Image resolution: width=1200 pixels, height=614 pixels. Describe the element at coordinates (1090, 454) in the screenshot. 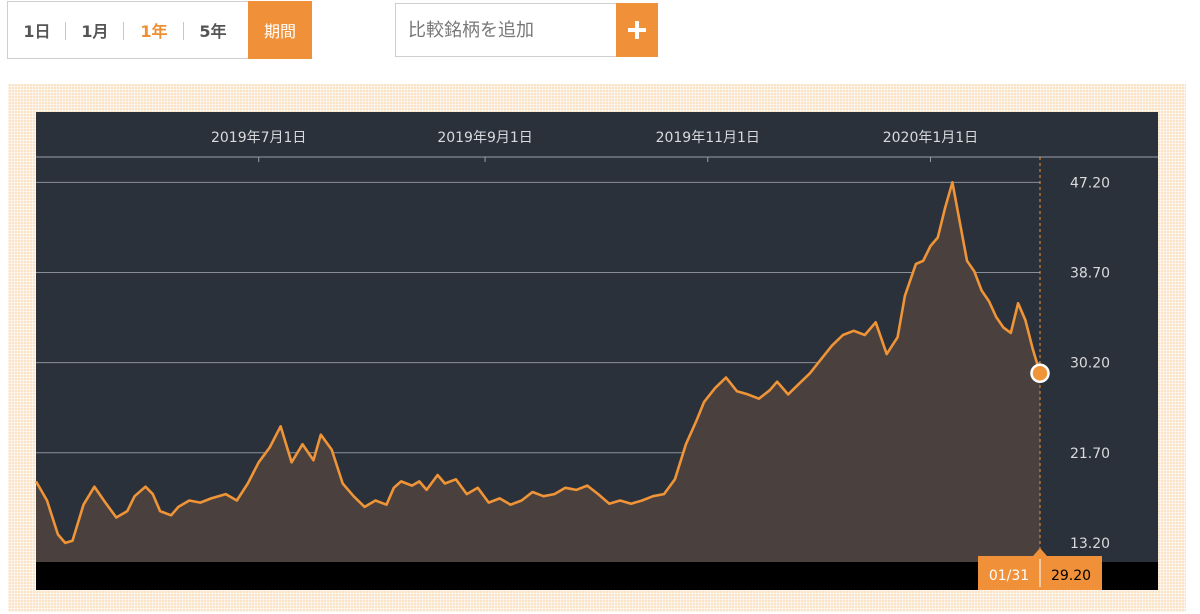

I see `y-tick-label: 21.70` at that location.